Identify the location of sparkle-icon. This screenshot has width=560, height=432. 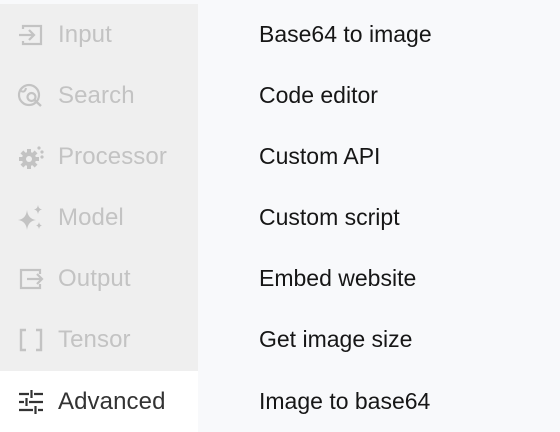
(31, 218).